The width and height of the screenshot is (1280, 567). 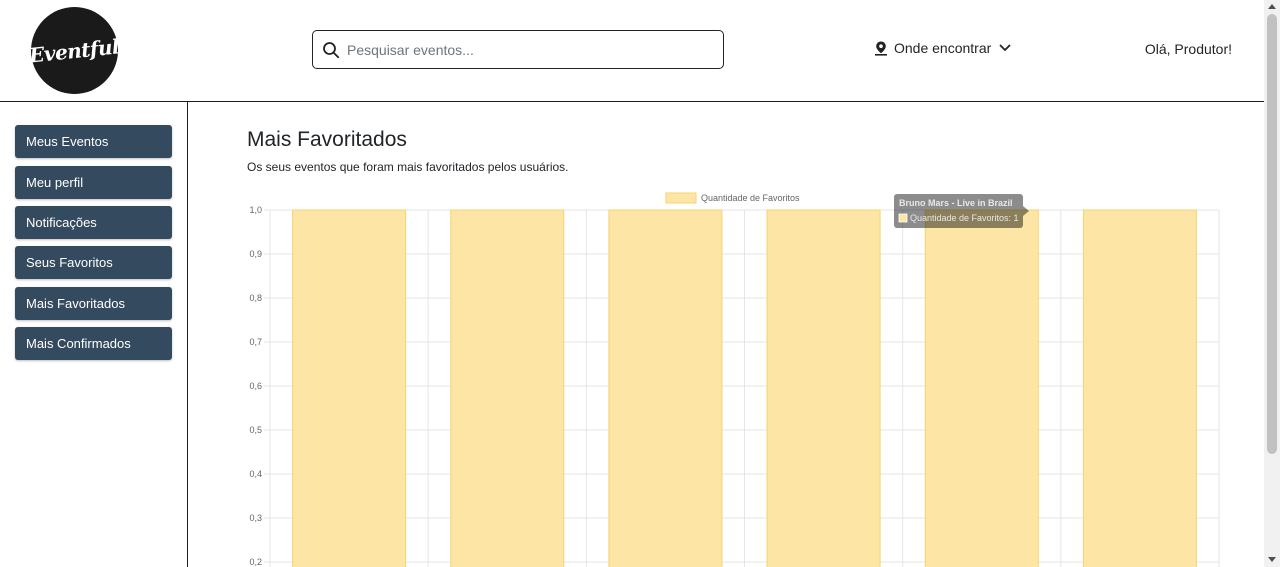 I want to click on page-title: Mais Favoritados, so click(x=327, y=139).